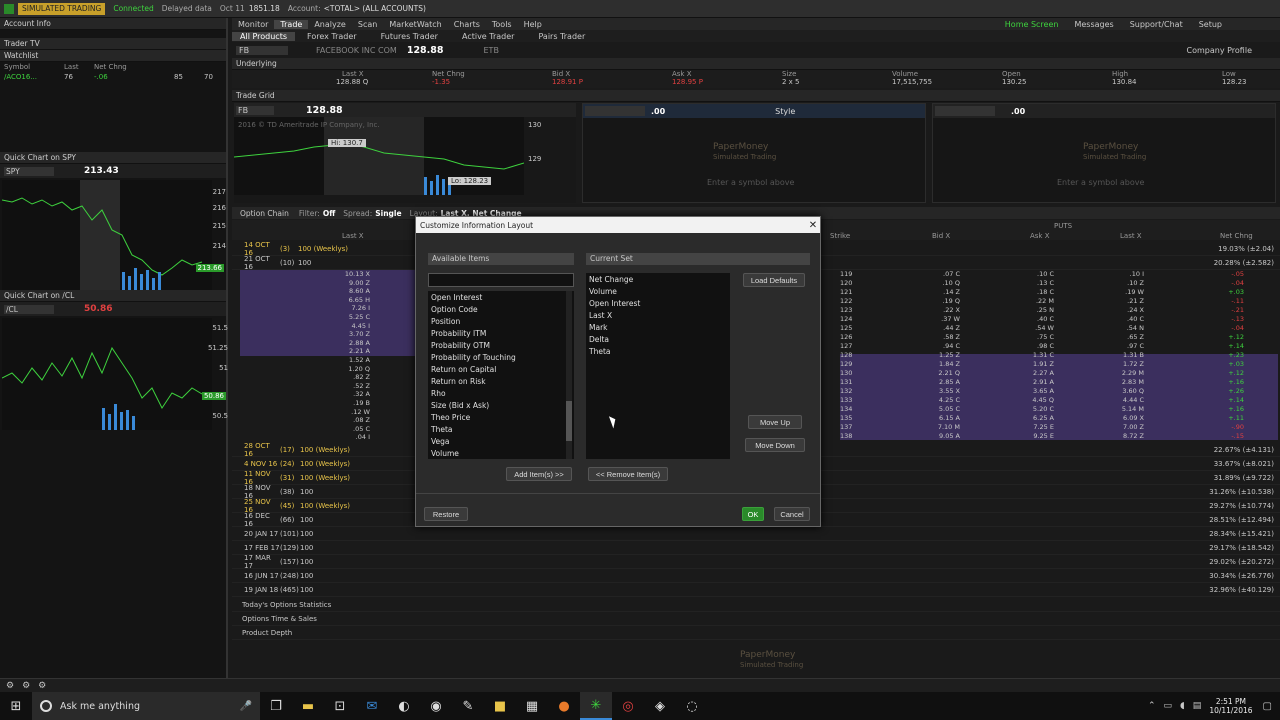  I want to click on table-cell: 120, so click(850, 283).